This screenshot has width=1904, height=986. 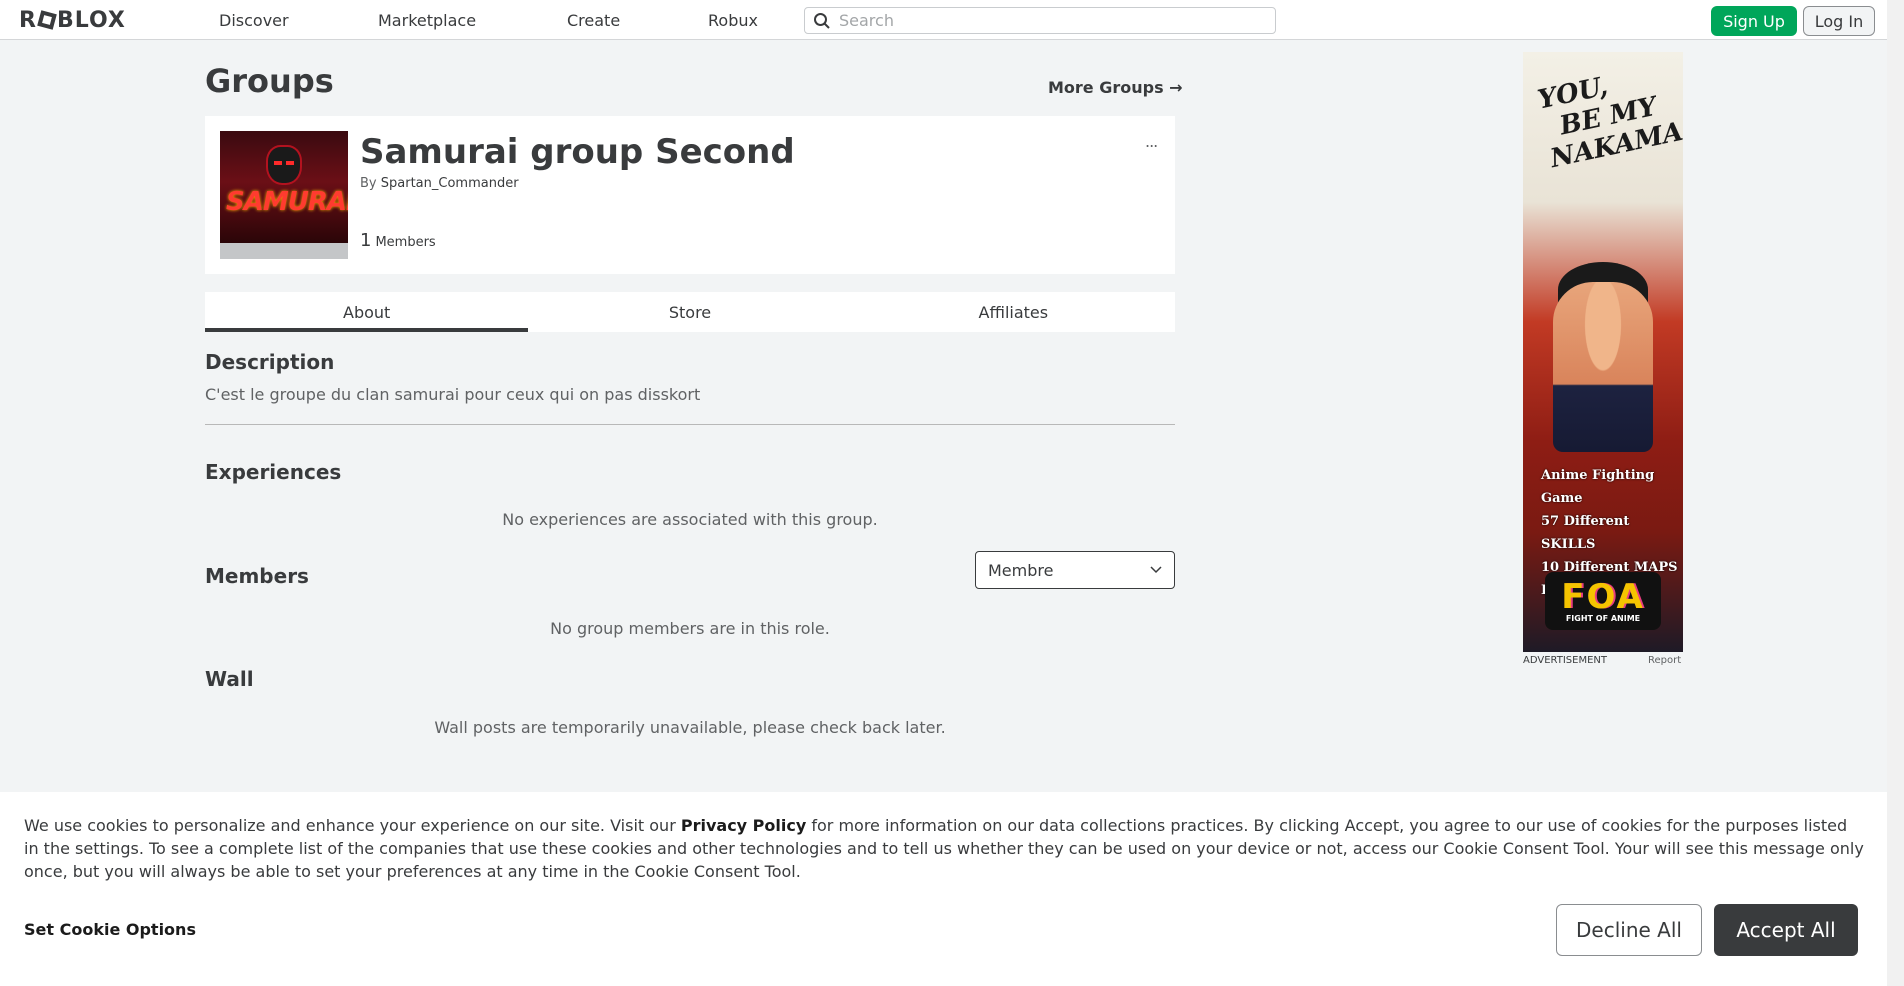 I want to click on group-tabs: About Store Affiliates, so click(x=690, y=312).